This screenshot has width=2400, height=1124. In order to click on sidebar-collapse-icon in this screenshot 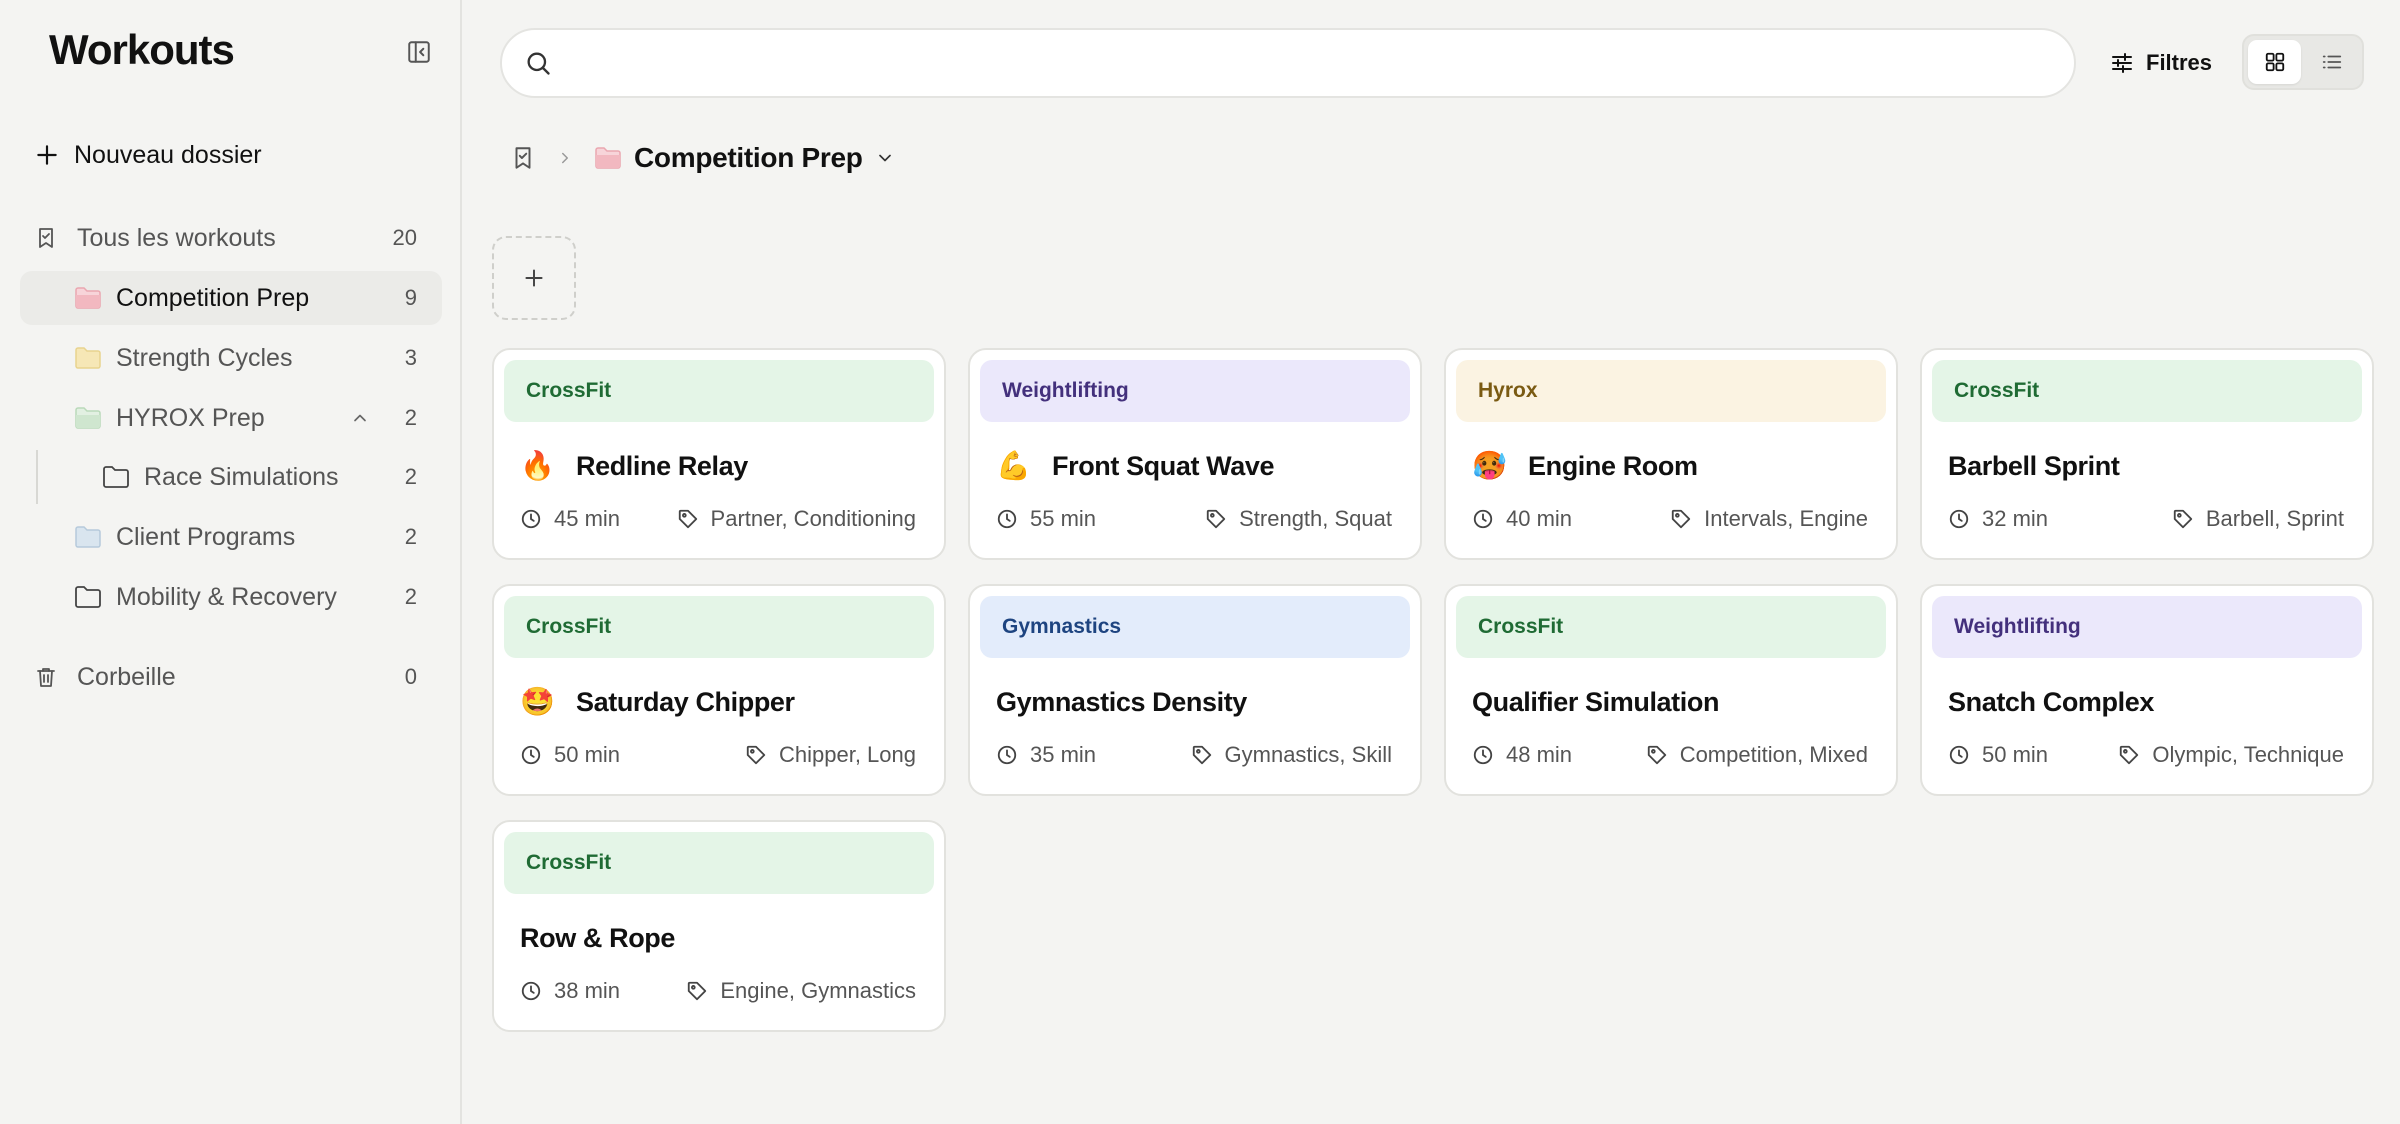, I will do `click(419, 52)`.